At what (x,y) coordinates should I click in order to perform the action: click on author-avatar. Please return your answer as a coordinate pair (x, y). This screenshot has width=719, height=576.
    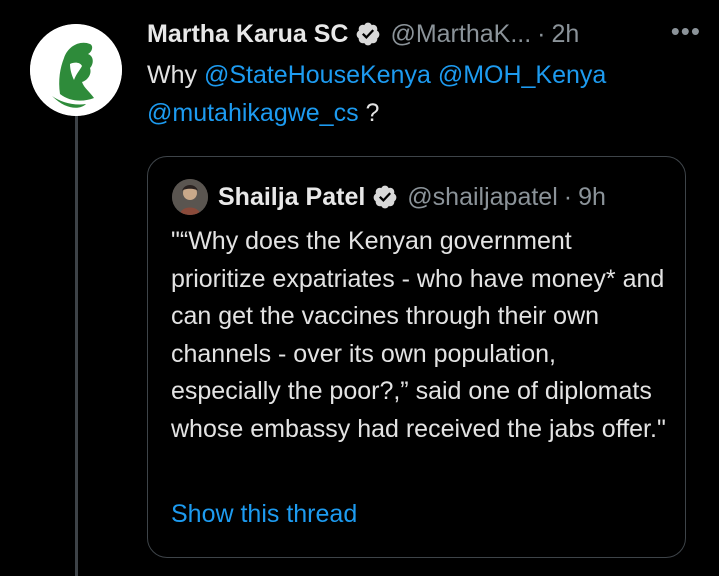
    Looking at the image, I should click on (76, 70).